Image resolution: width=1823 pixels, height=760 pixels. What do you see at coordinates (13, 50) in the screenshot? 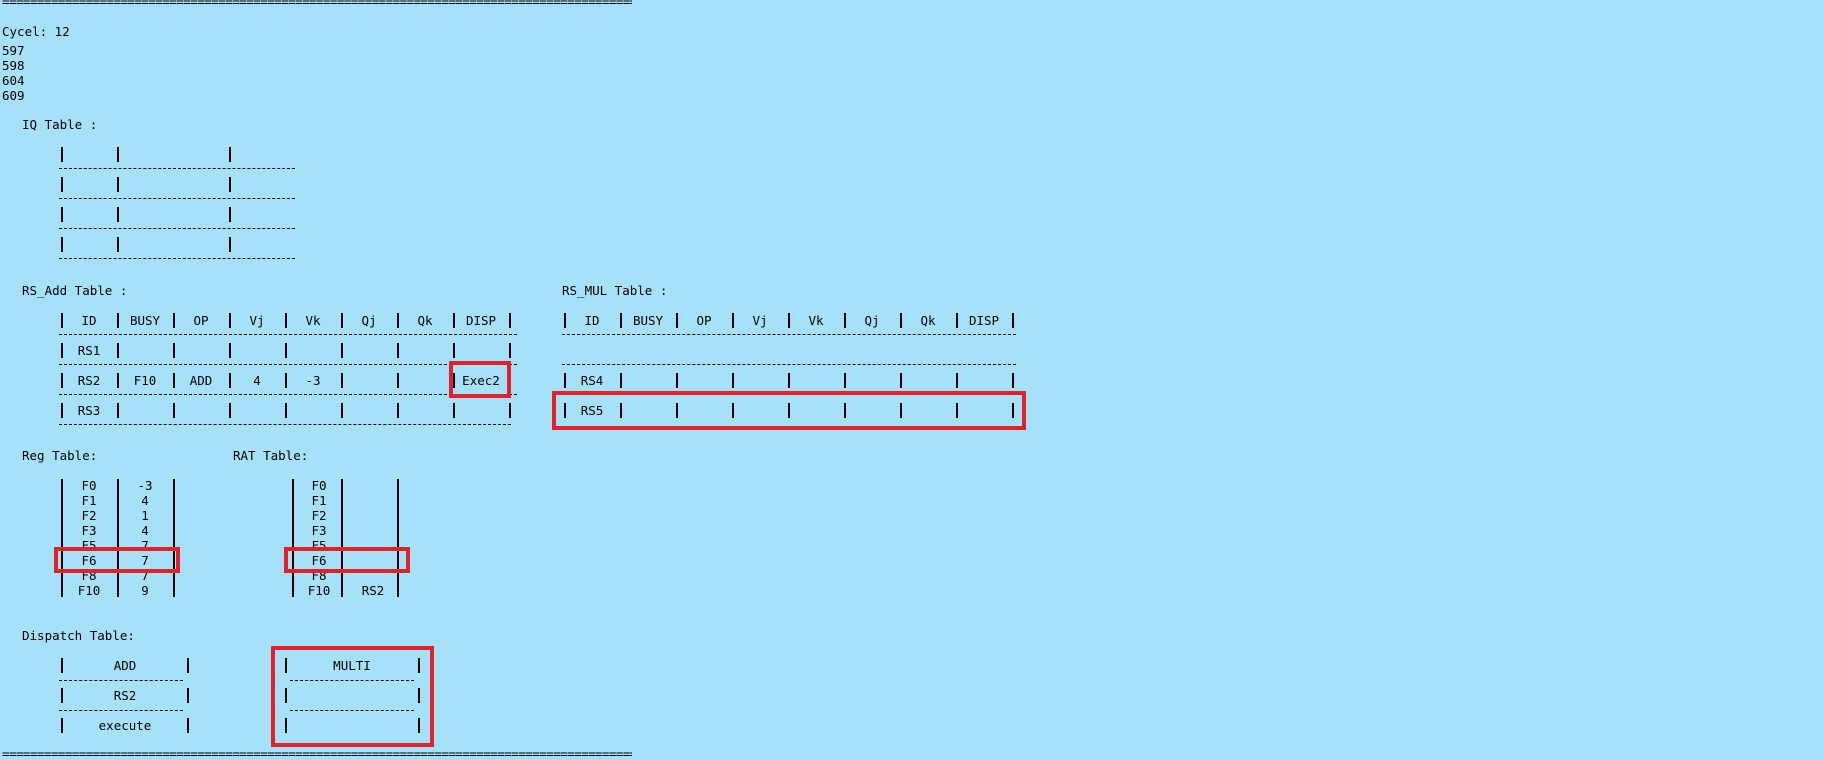
I see `counter-line: 597` at bounding box center [13, 50].